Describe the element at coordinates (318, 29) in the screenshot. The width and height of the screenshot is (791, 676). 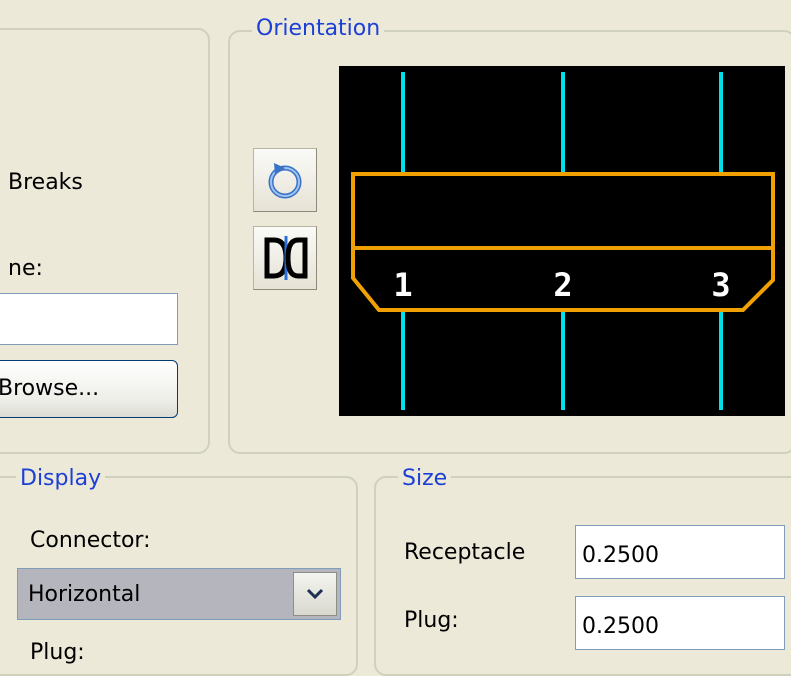
I see `orientation-title: Orientation` at that location.